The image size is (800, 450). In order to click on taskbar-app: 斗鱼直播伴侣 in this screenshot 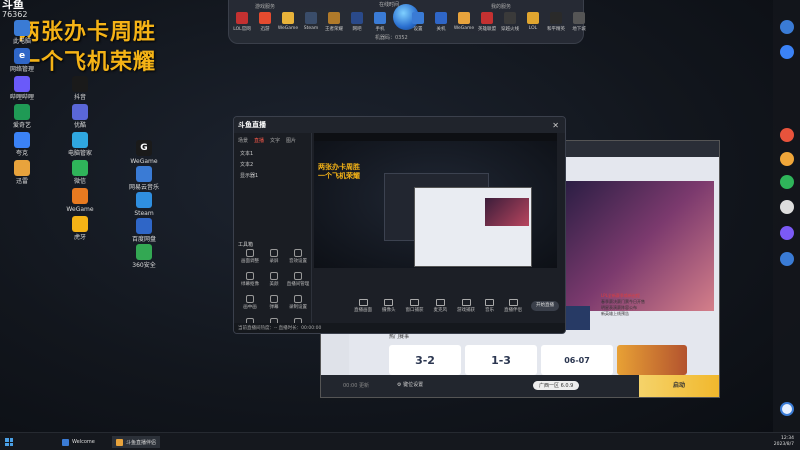, I will do `click(136, 442)`.